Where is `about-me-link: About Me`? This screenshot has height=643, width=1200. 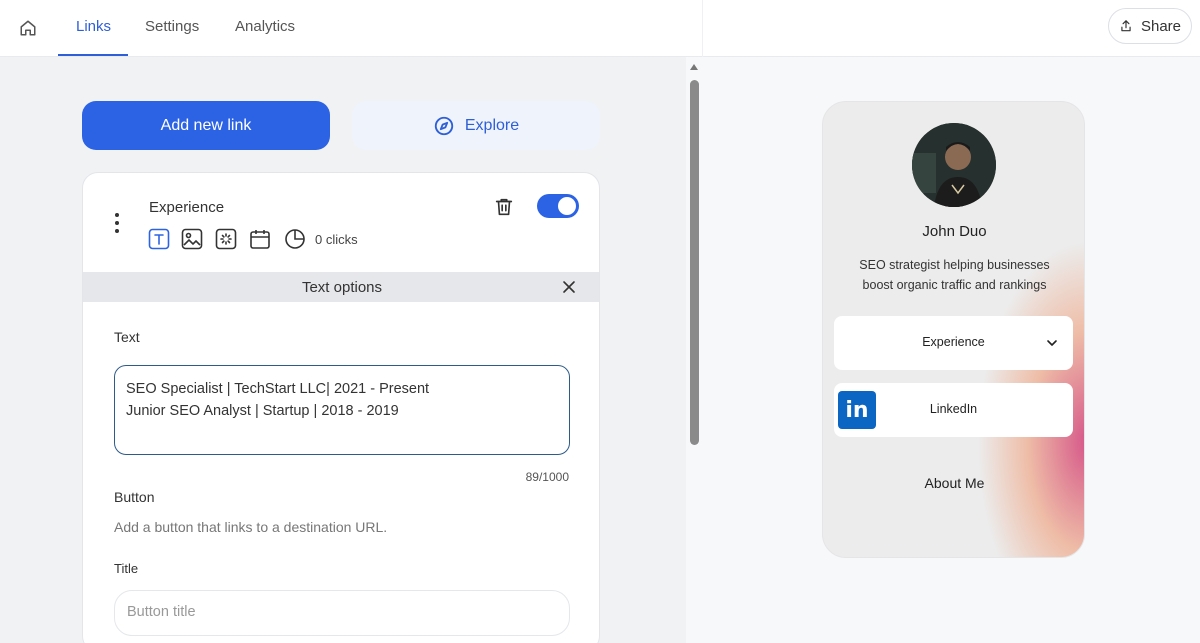 about-me-link: About Me is located at coordinates (953, 483).